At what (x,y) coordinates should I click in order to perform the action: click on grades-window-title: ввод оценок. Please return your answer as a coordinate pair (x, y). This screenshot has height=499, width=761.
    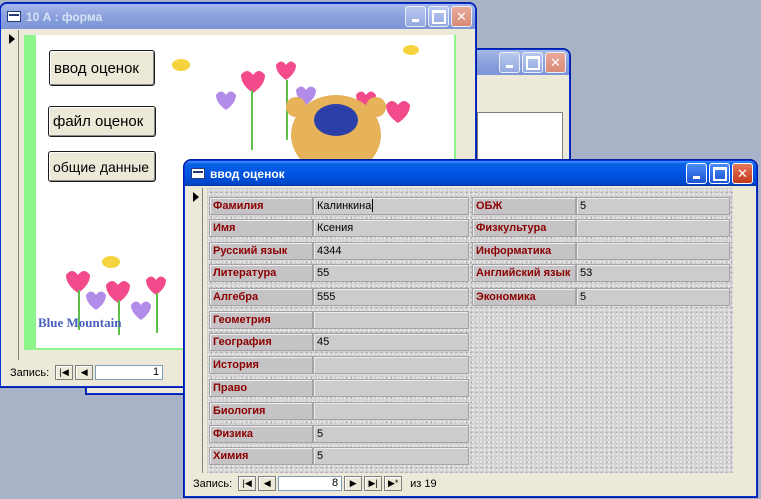
    Looking at the image, I should click on (247, 173).